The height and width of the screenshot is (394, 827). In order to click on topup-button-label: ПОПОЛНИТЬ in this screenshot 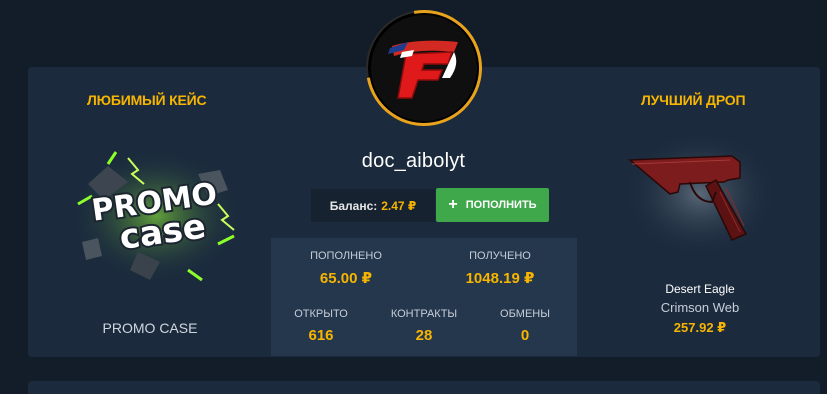, I will do `click(501, 205)`.